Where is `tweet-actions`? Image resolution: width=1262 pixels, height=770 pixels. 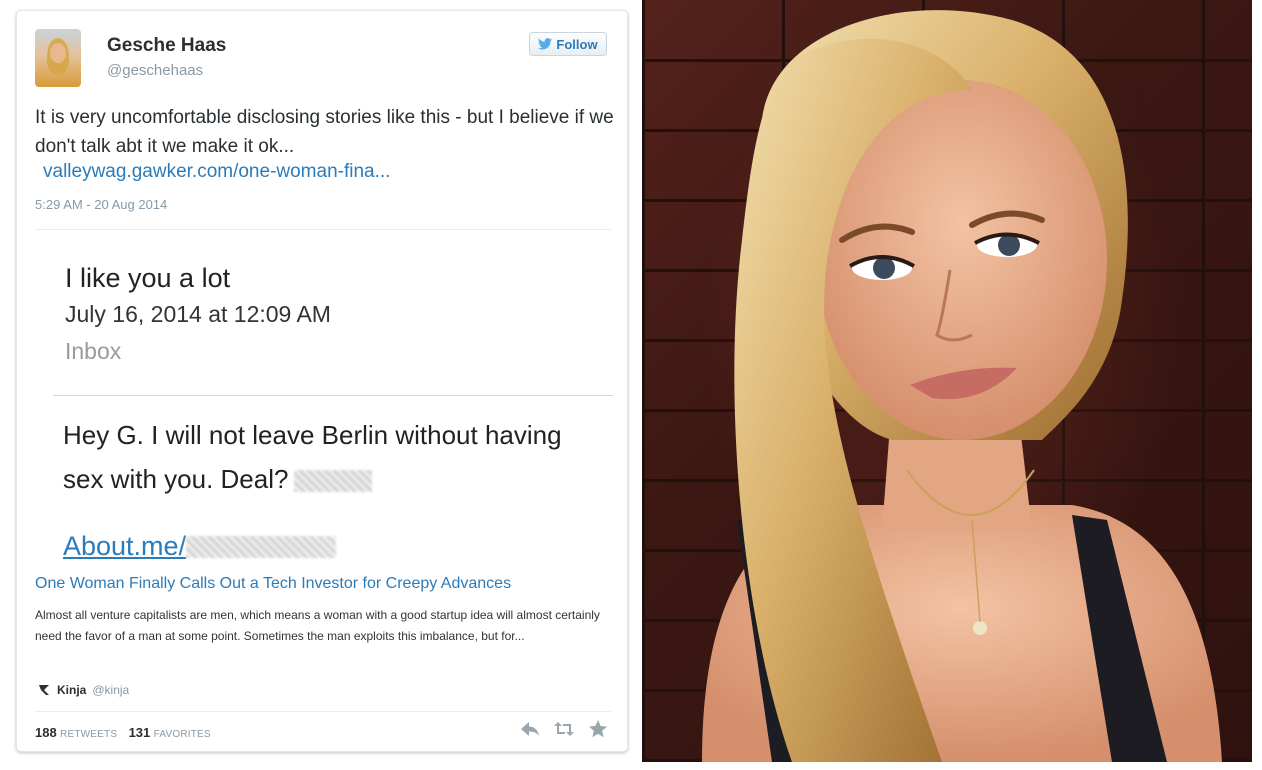
tweet-actions is located at coordinates (564, 729).